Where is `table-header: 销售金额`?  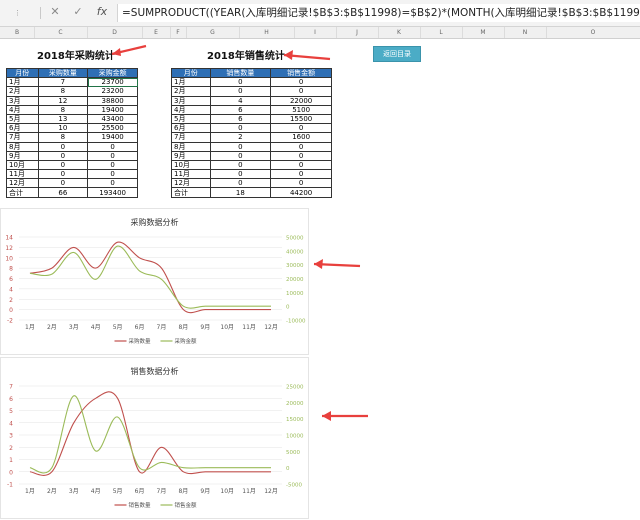 table-header: 销售金额 is located at coordinates (301, 73).